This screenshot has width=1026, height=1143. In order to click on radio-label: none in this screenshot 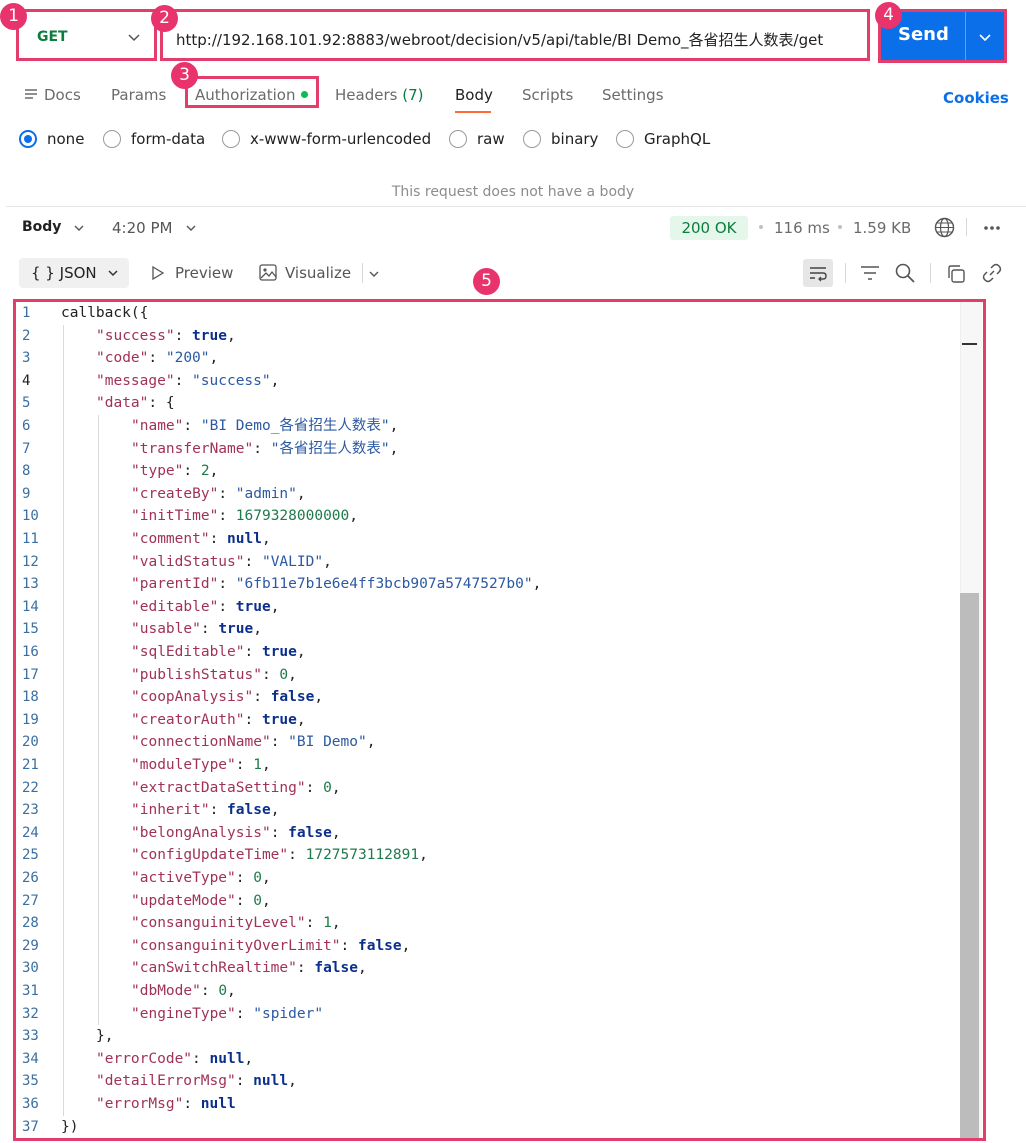, I will do `click(66, 139)`.